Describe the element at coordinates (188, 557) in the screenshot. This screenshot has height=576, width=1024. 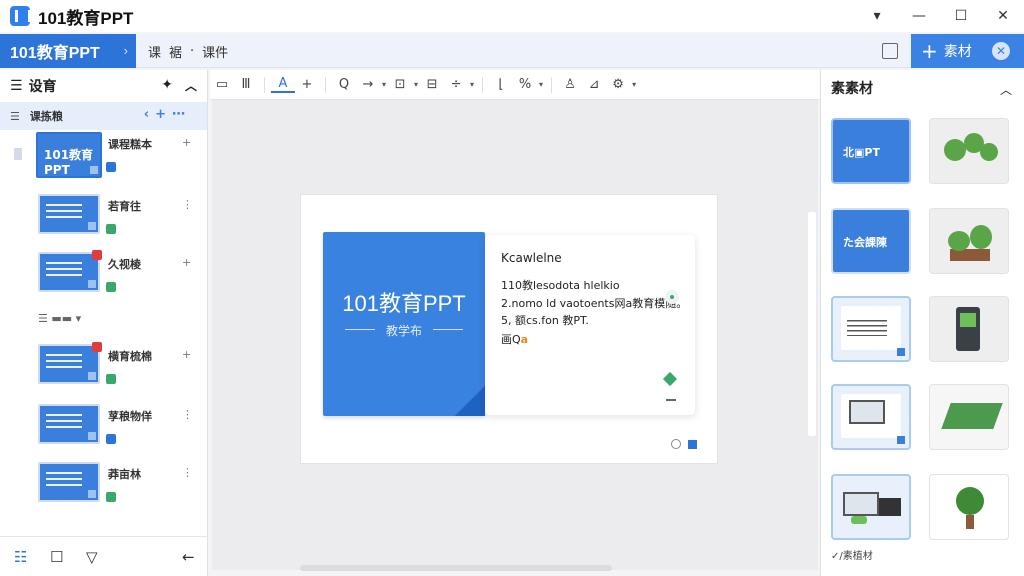
I see `arrow-left-icon: ←` at that location.